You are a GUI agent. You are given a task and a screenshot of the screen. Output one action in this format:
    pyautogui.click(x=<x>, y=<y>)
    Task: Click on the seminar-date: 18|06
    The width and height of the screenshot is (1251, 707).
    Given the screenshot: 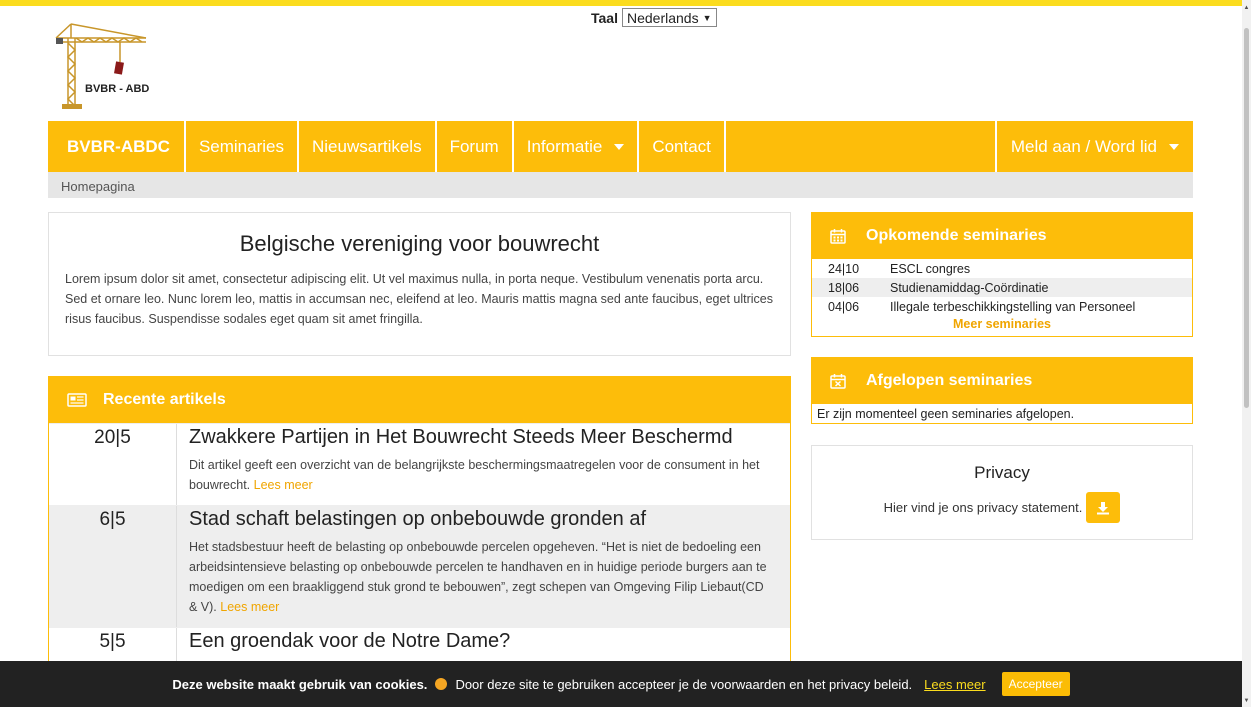 What is the action you would take?
    pyautogui.click(x=844, y=287)
    